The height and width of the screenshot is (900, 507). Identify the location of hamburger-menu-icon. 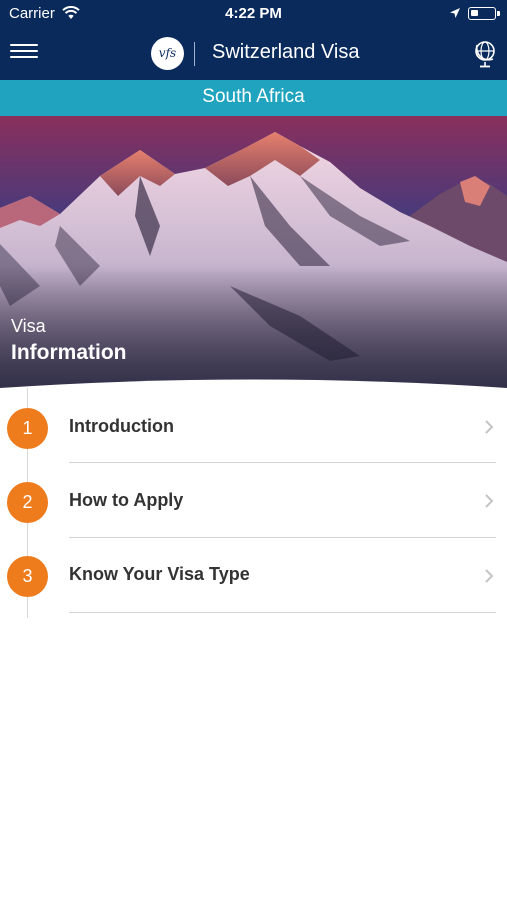
(24, 53).